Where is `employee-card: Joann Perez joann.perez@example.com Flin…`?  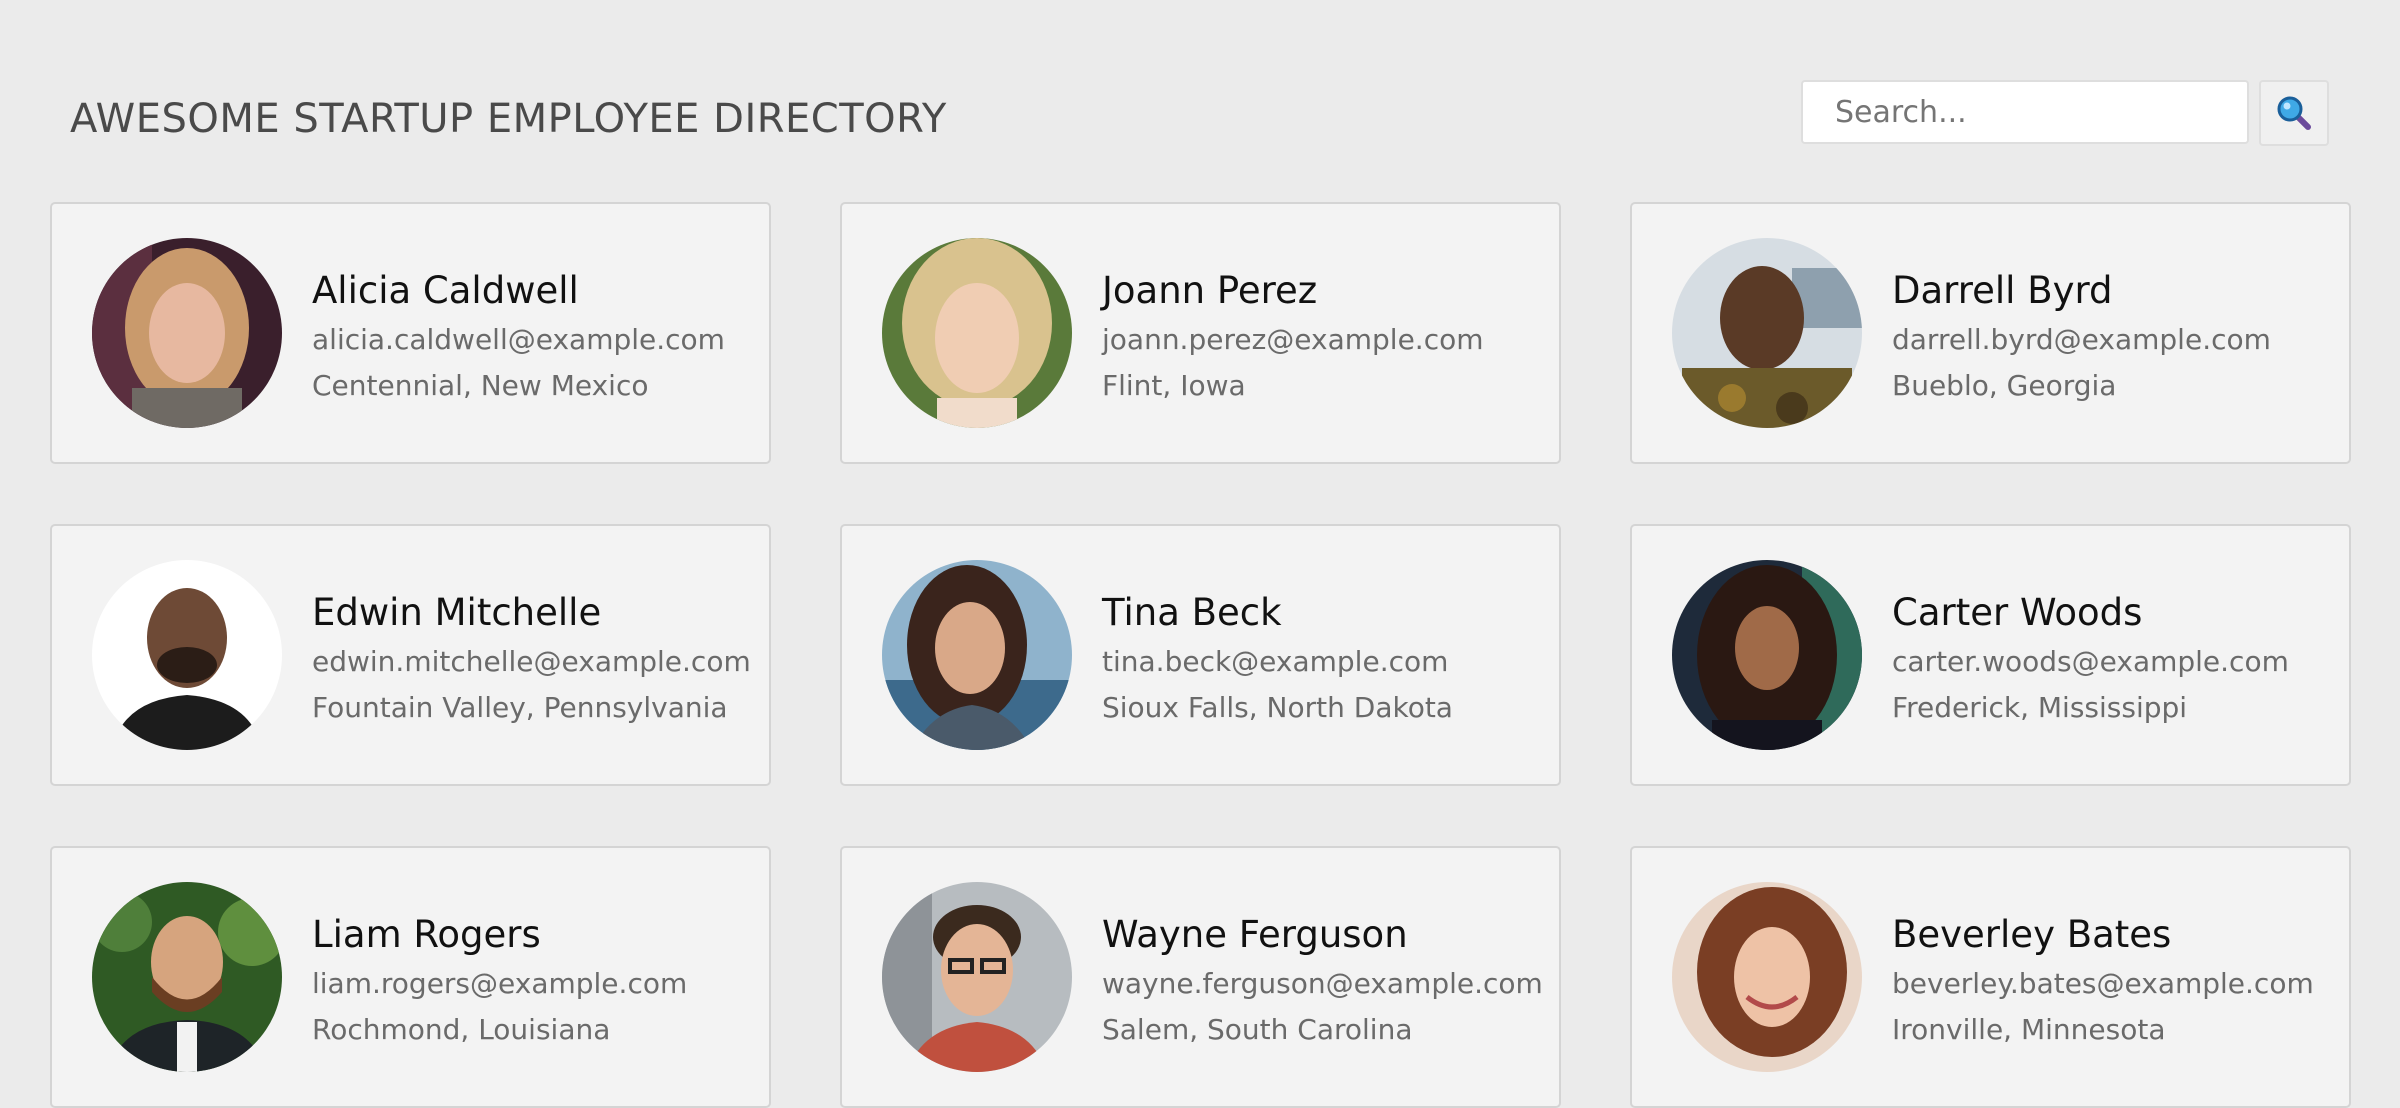
employee-card: Joann Perez joann.perez@example.com Flin… is located at coordinates (1200, 333).